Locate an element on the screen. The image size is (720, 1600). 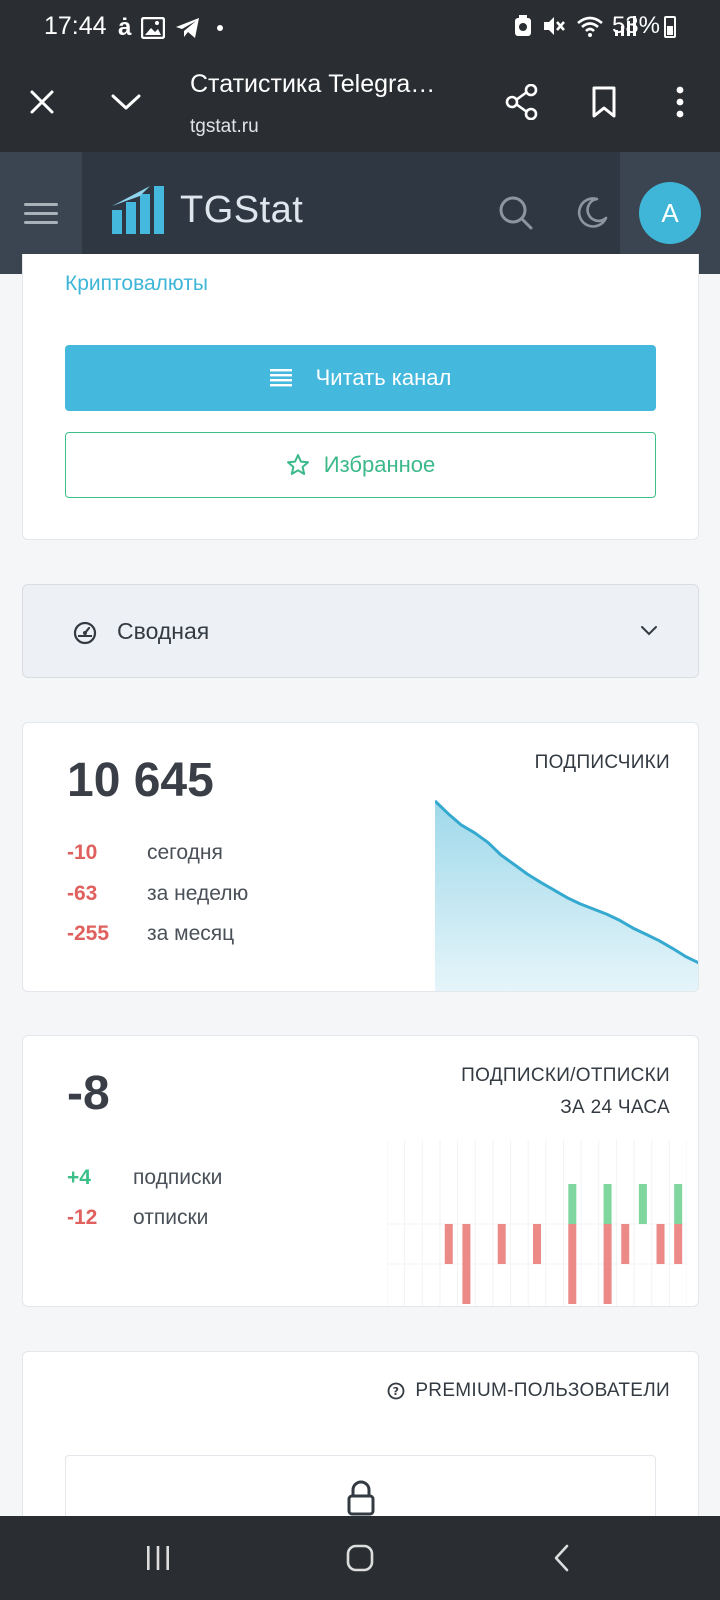
battery-percent: 53% is located at coordinates (635, 25).